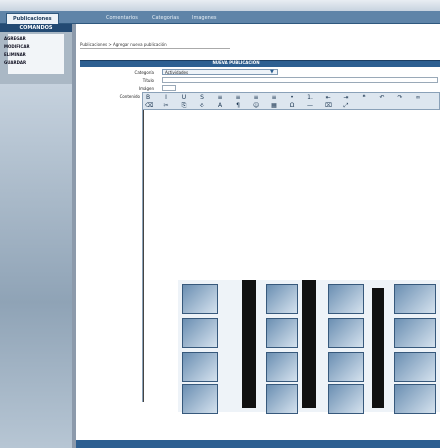  Describe the element at coordinates (166, 98) in the screenshot. I see `italic-button: I` at that location.